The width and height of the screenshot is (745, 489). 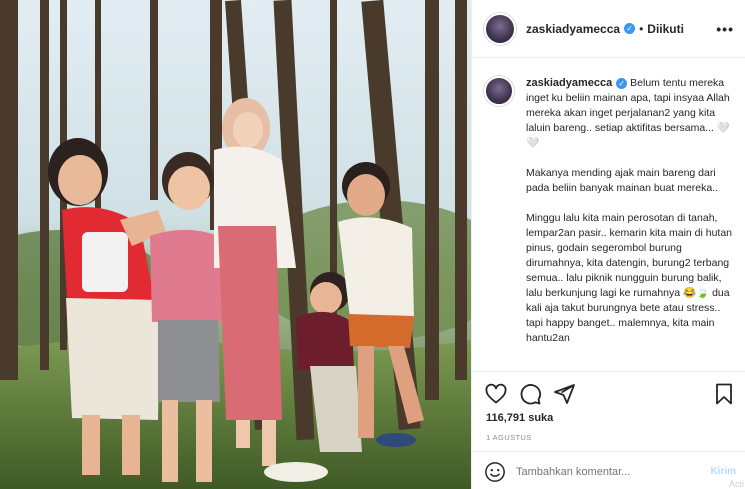 I want to click on post-actions: 116,791 suka 1 AGUSTUS Kirim Acti, so click(x=608, y=430).